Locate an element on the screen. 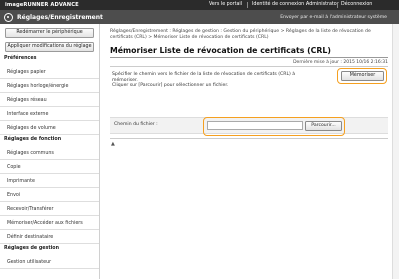 The width and height of the screenshot is (399, 279). restart-device-button: Redémarrer le périphérique is located at coordinates (49, 33).